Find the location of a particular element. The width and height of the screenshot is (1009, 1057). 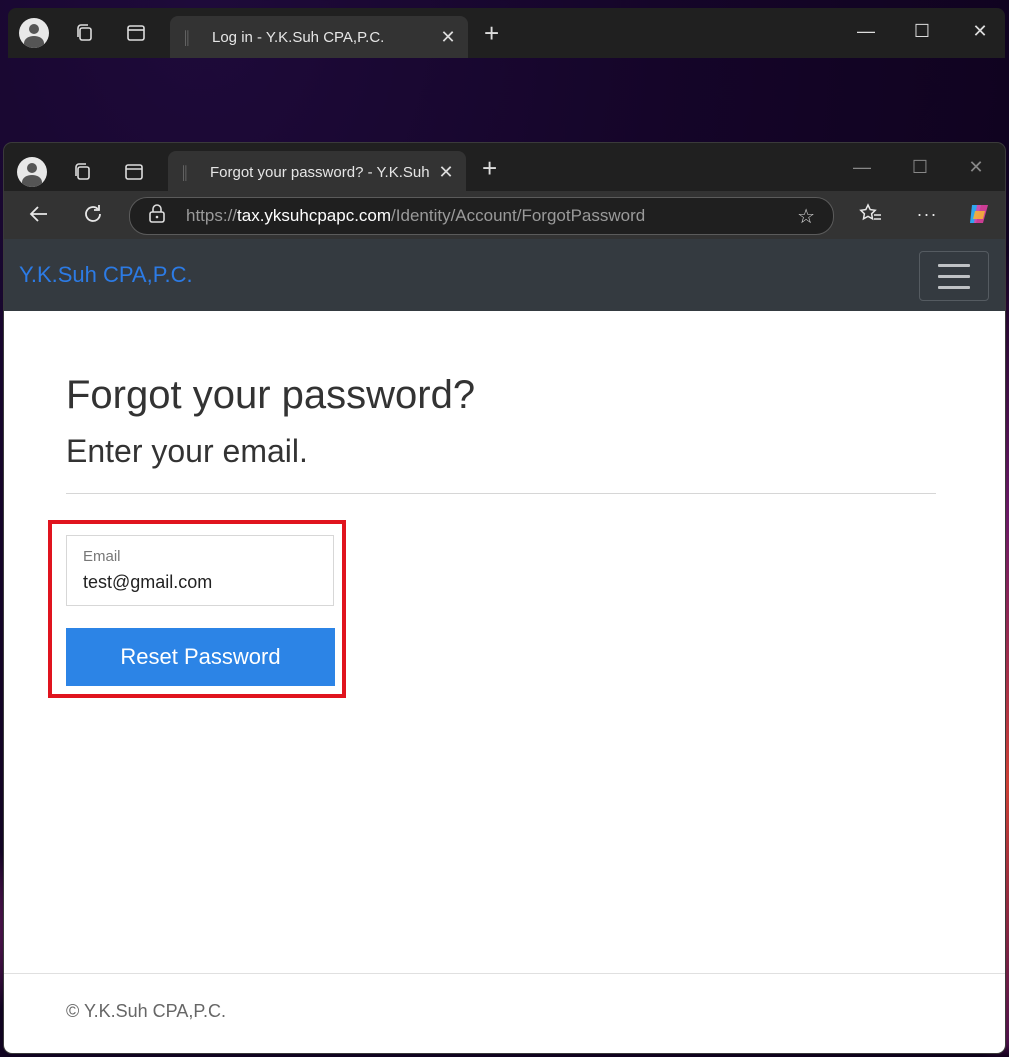

page-title: Forgot your password? is located at coordinates (271, 395).